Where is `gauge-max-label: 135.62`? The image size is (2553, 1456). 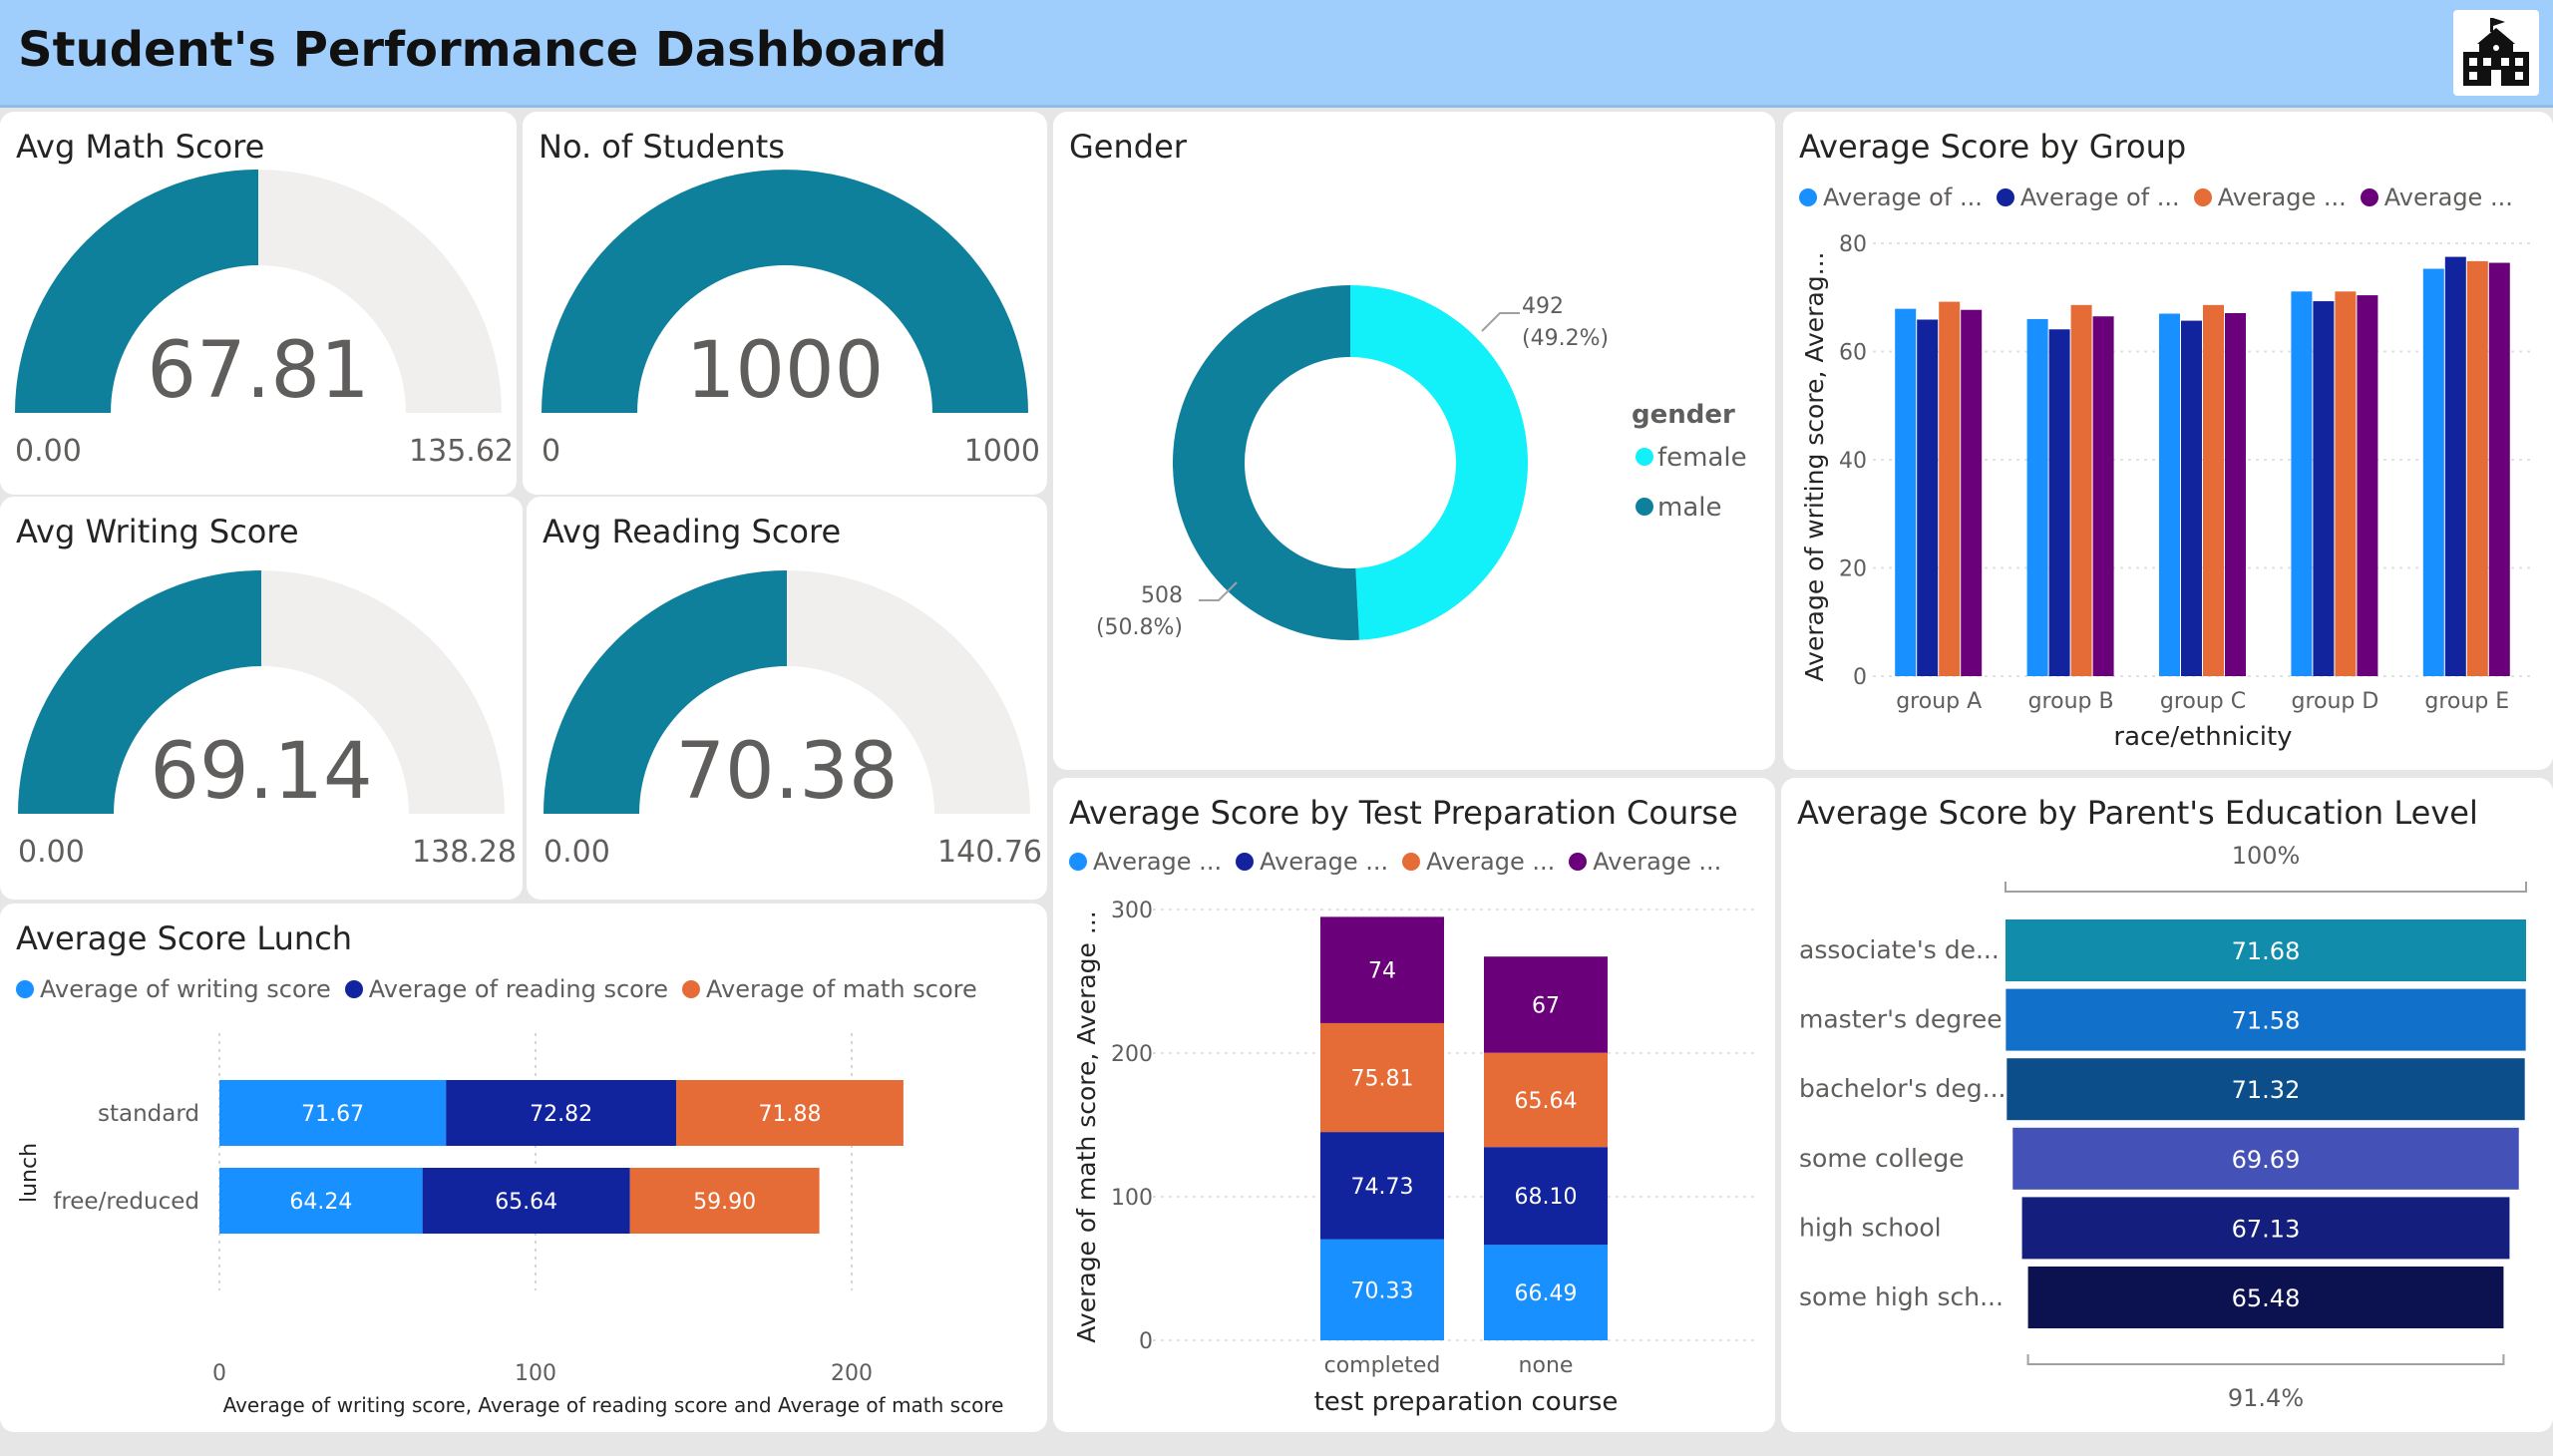 gauge-max-label: 135.62 is located at coordinates (462, 451).